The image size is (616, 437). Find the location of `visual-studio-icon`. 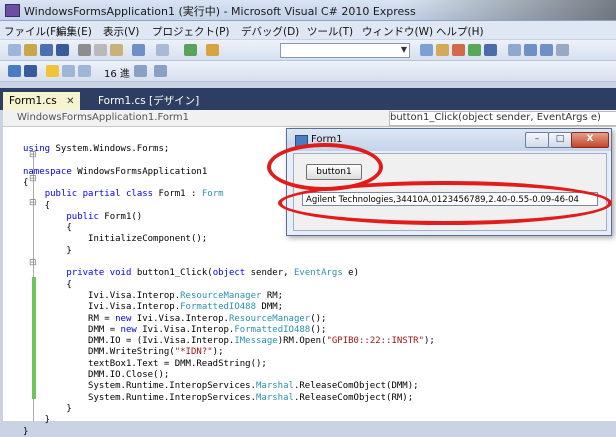

visual-studio-icon is located at coordinates (12, 10).